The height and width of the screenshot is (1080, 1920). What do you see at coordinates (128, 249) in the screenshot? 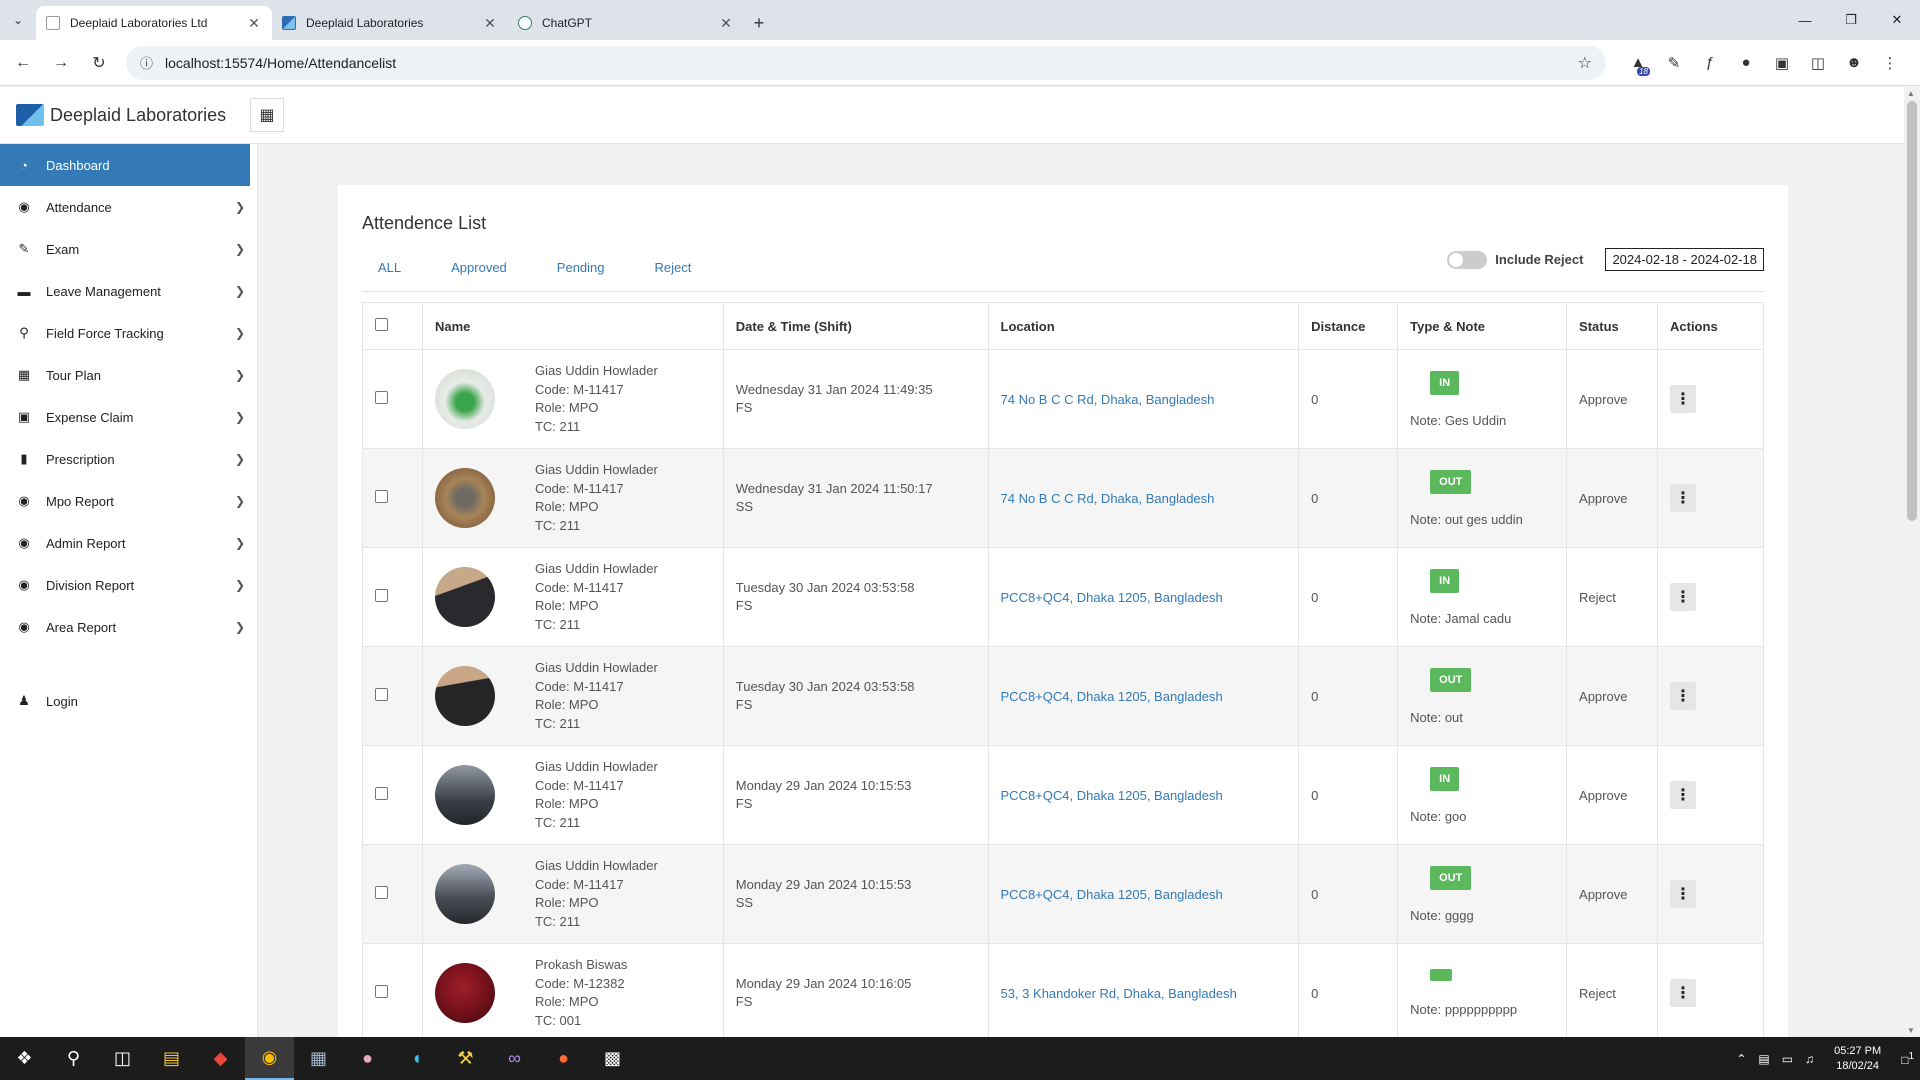
I see `sidebar-item-exam: ✎ Exam ❯` at bounding box center [128, 249].